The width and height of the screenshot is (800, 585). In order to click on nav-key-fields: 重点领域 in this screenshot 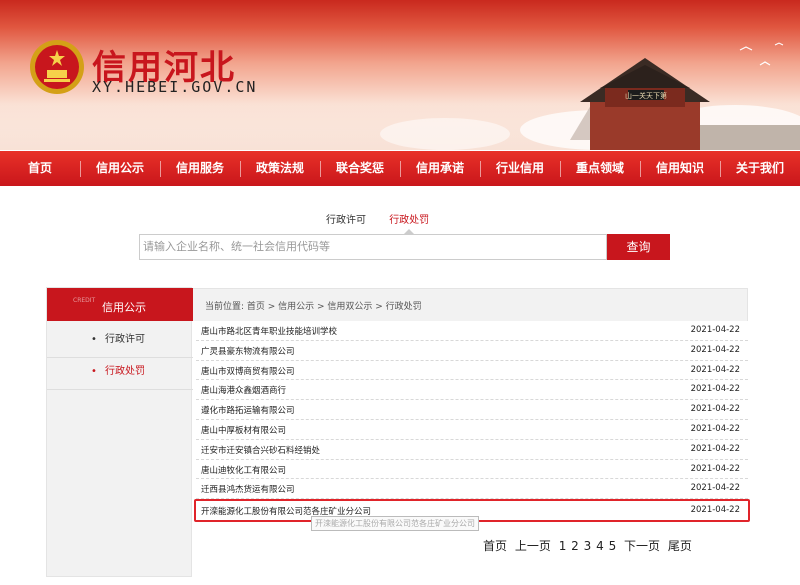, I will do `click(600, 168)`.